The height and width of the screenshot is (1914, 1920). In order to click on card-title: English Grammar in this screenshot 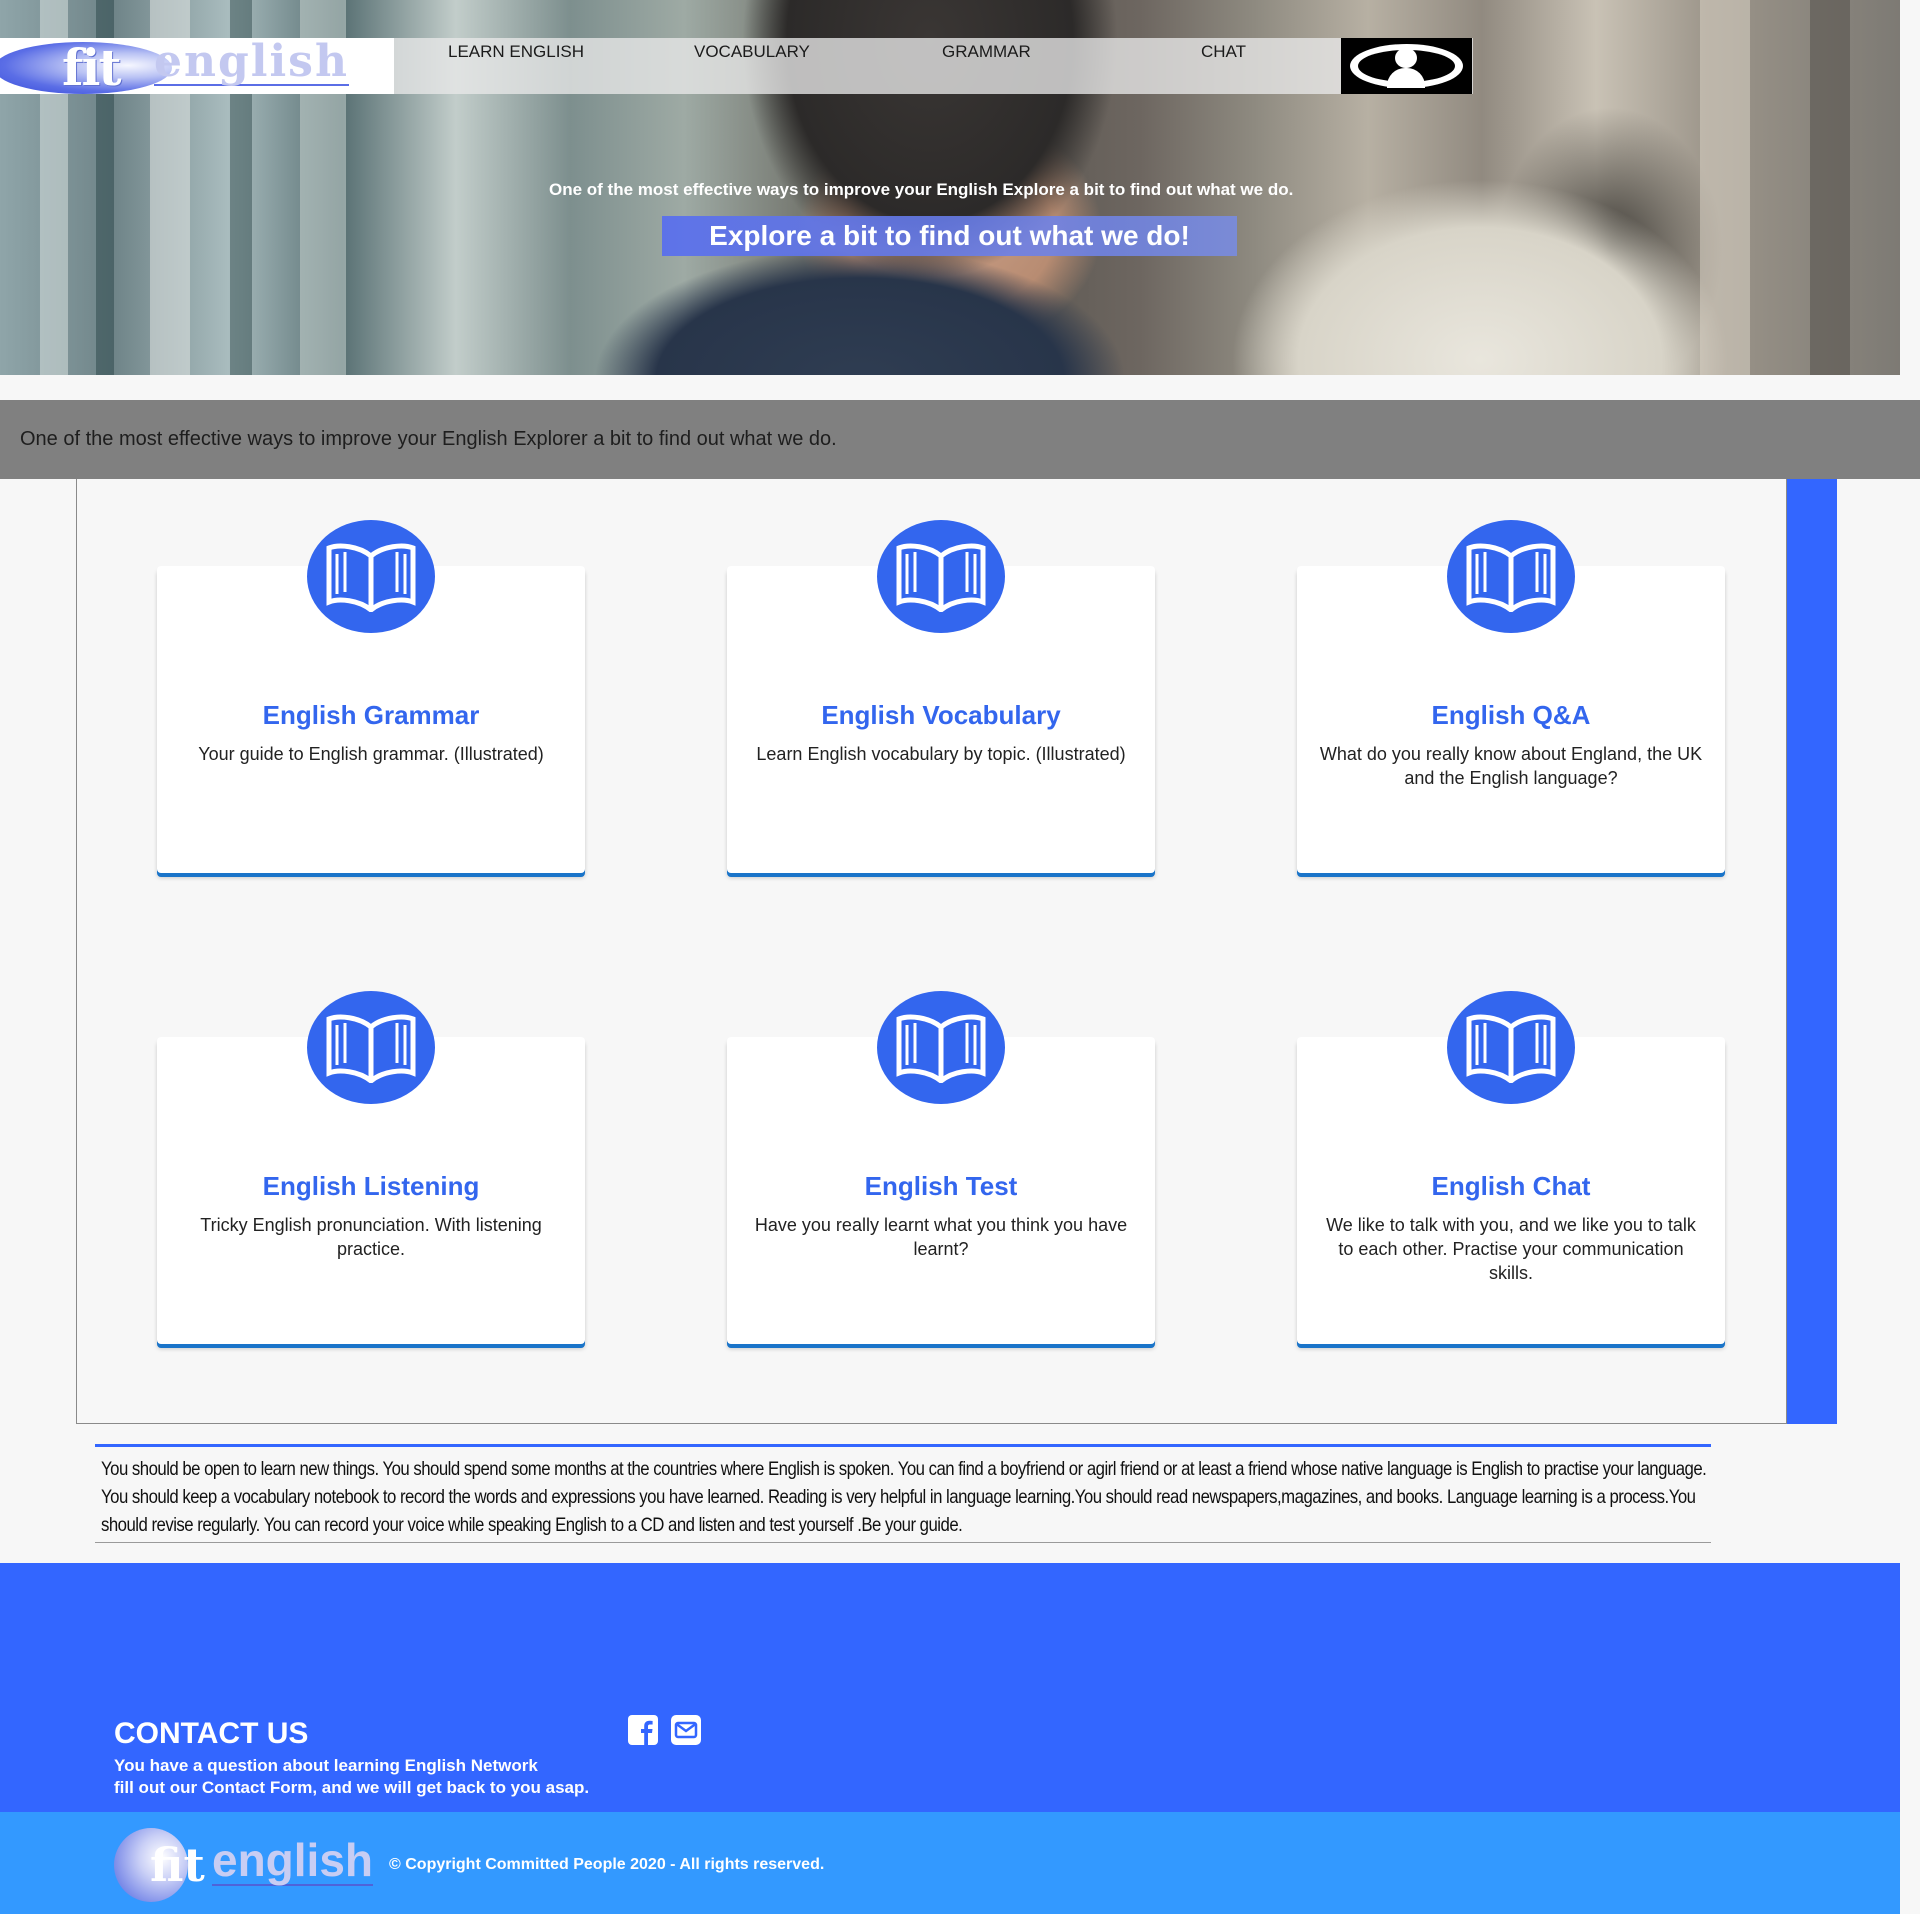, I will do `click(371, 715)`.